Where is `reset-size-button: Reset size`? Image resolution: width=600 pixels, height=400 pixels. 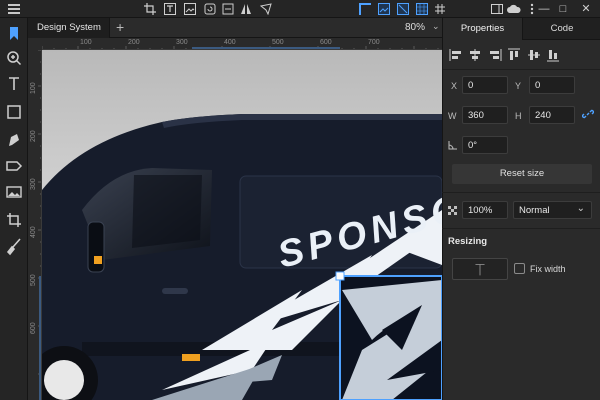
reset-size-button: Reset size is located at coordinates (522, 174).